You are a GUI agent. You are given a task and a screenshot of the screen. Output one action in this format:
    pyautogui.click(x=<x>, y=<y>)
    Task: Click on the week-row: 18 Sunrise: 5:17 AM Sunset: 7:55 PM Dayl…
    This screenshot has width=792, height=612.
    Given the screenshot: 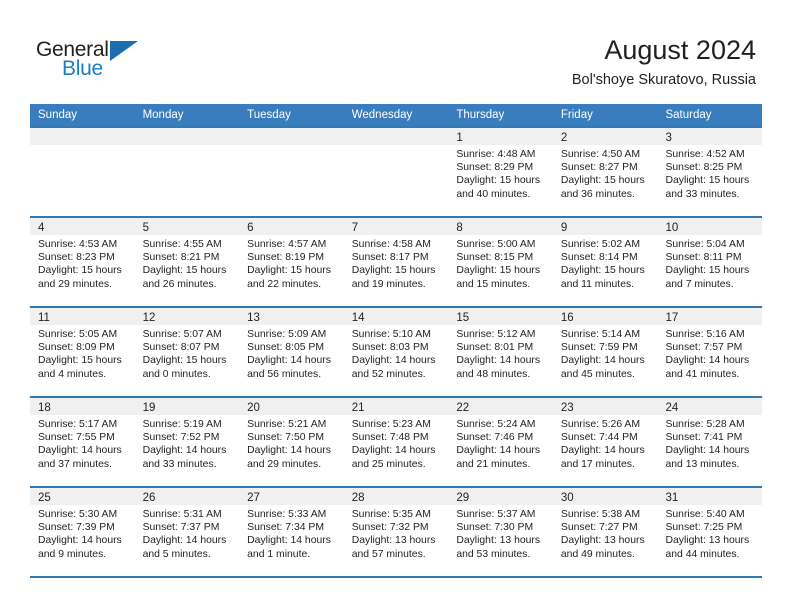 What is the action you would take?
    pyautogui.click(x=396, y=441)
    